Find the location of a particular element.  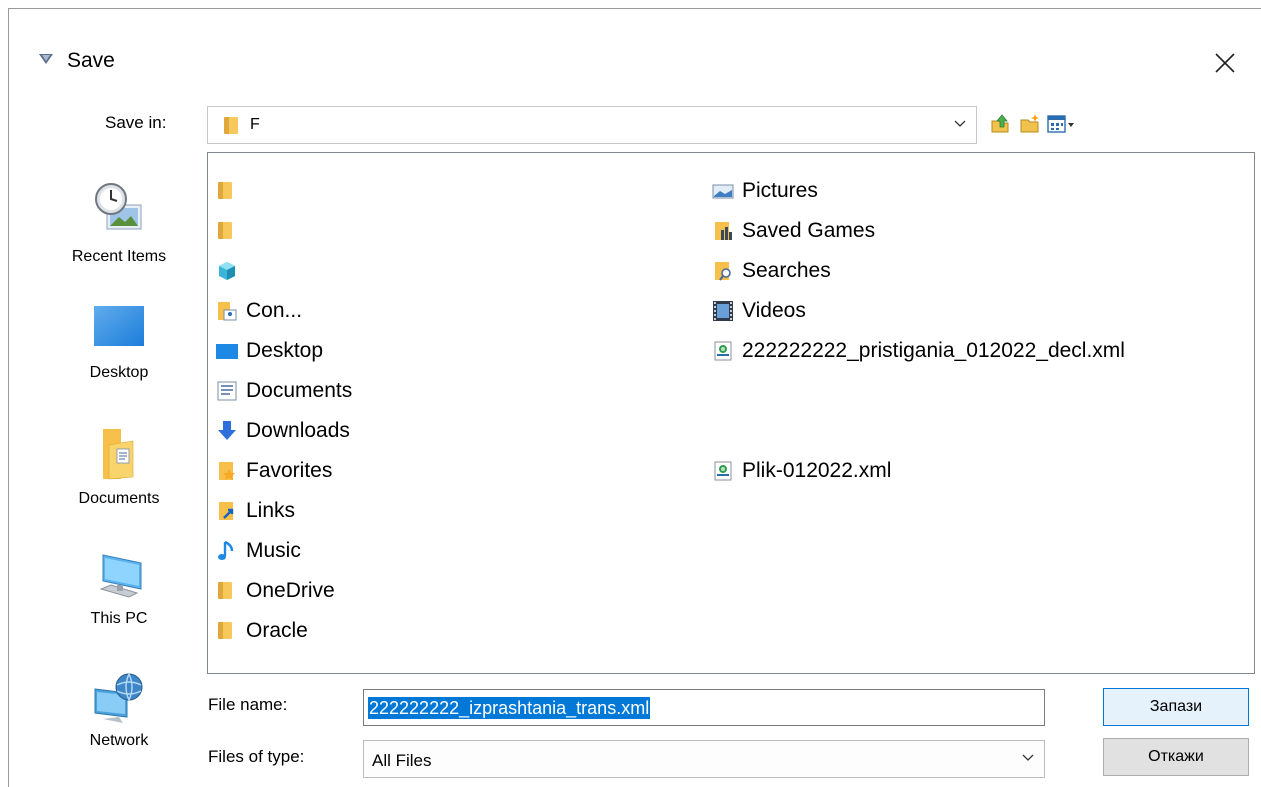

list-item: Oracle is located at coordinates (262, 631).